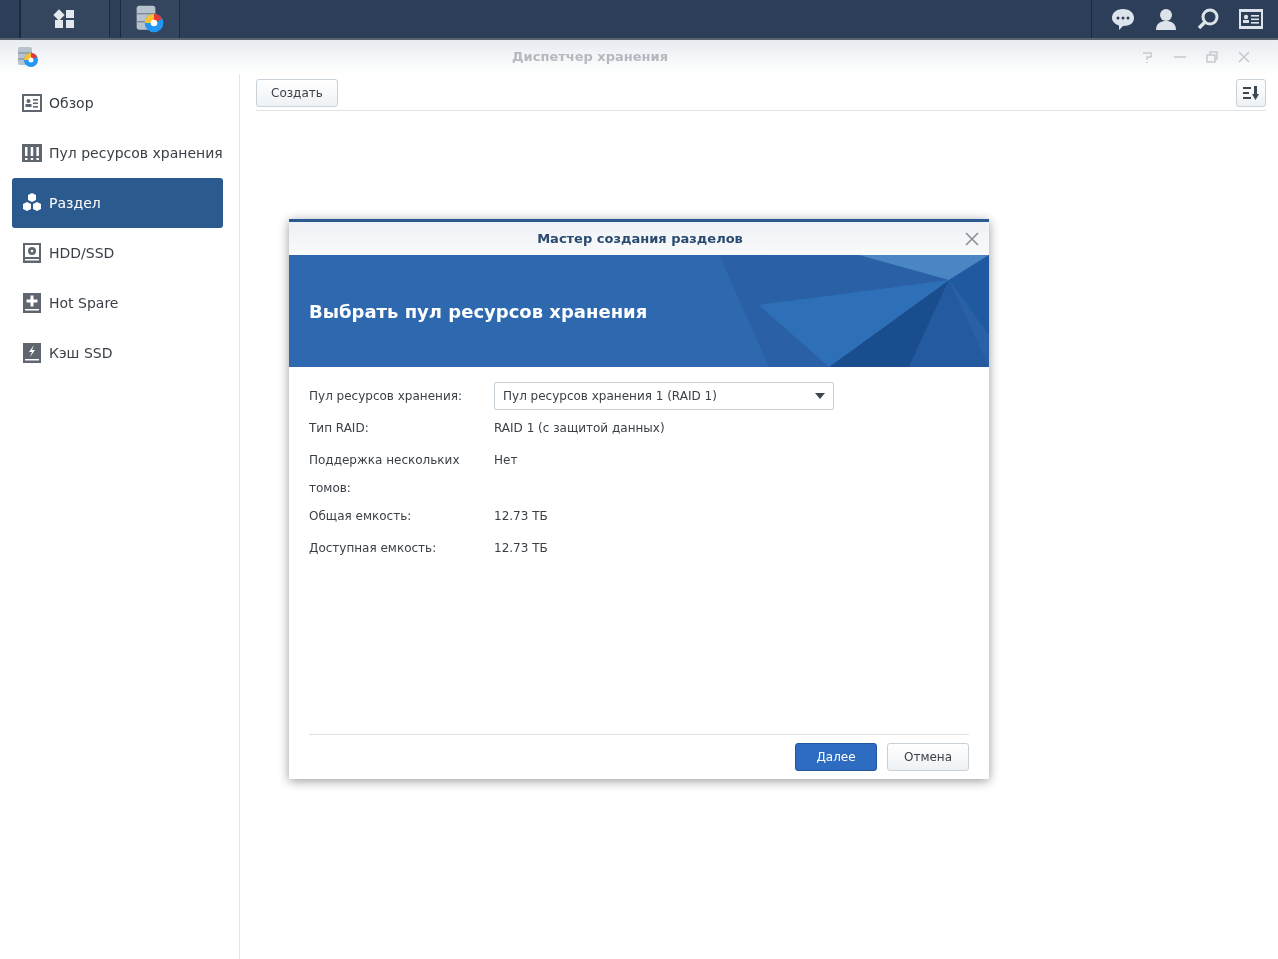 This screenshot has height=959, width=1278. I want to click on sort-down-icon, so click(1251, 92).